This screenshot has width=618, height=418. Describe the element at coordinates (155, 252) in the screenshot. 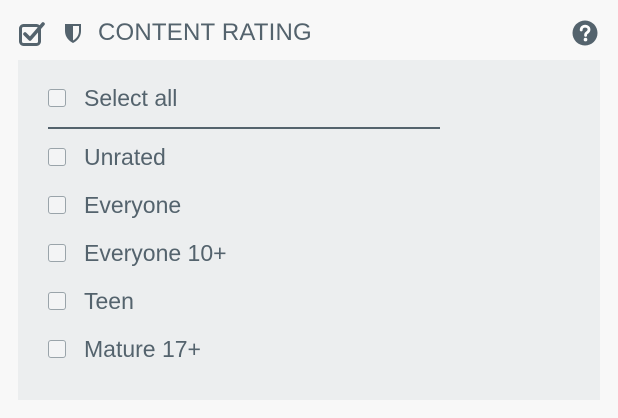

I see `option-label: Everyone 10+` at that location.